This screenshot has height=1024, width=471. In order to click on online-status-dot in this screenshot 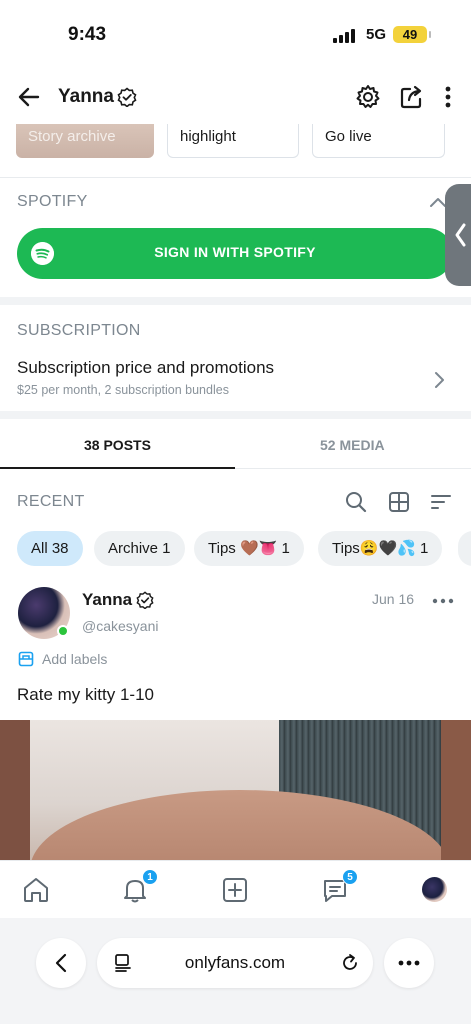, I will do `click(63, 631)`.